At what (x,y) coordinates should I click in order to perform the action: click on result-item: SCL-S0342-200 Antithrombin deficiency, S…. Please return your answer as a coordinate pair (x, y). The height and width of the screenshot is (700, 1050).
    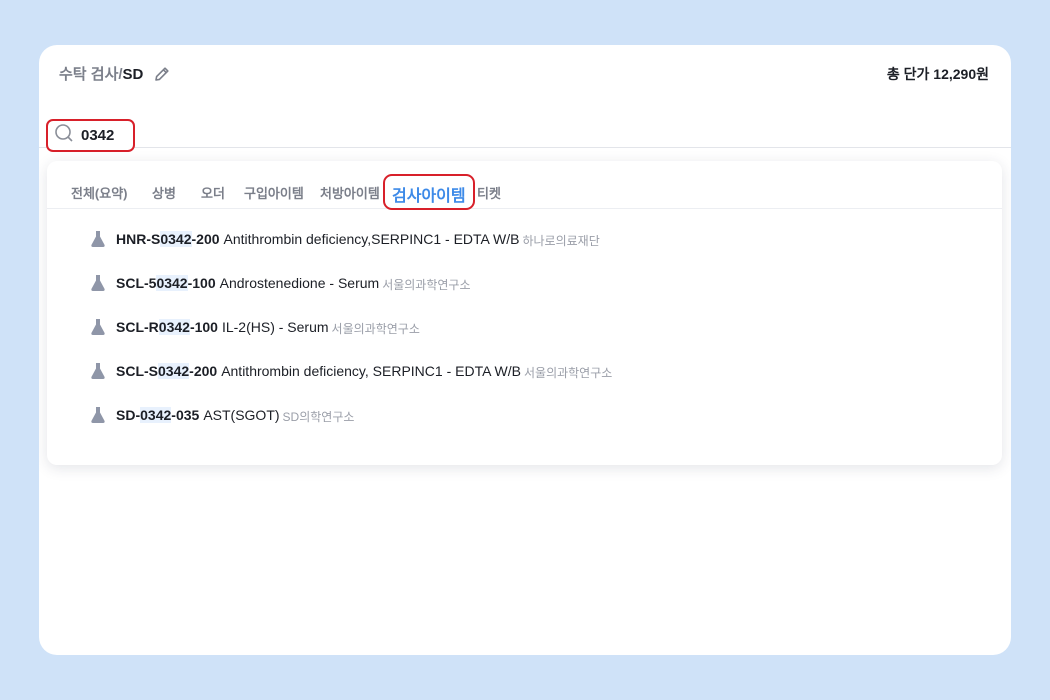
    Looking at the image, I should click on (524, 385).